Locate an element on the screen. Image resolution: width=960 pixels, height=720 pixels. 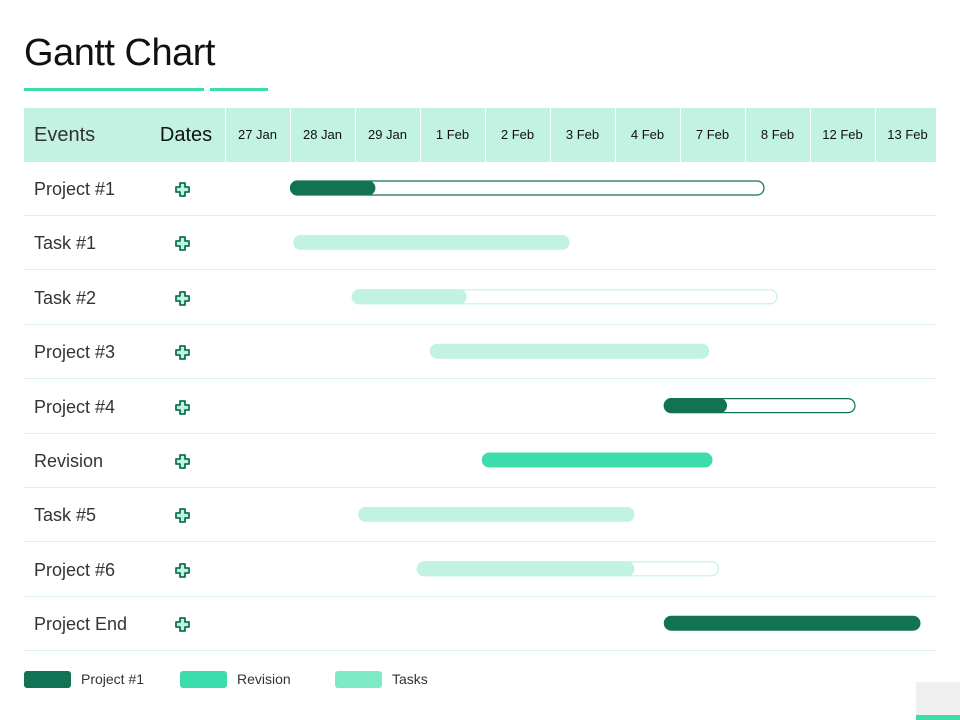
date-column-label: 7 Feb is located at coordinates (712, 134).